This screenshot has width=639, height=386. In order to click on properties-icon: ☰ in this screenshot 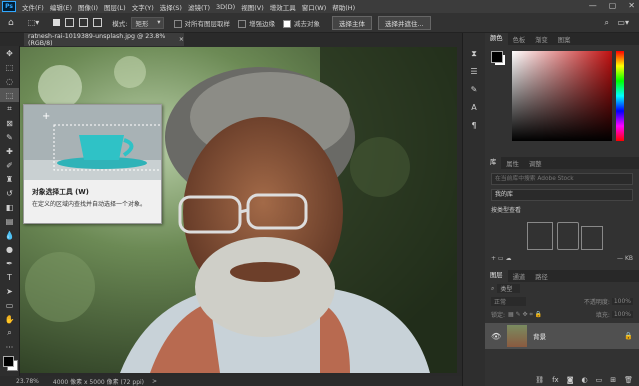, I will do `click(474, 76)`.